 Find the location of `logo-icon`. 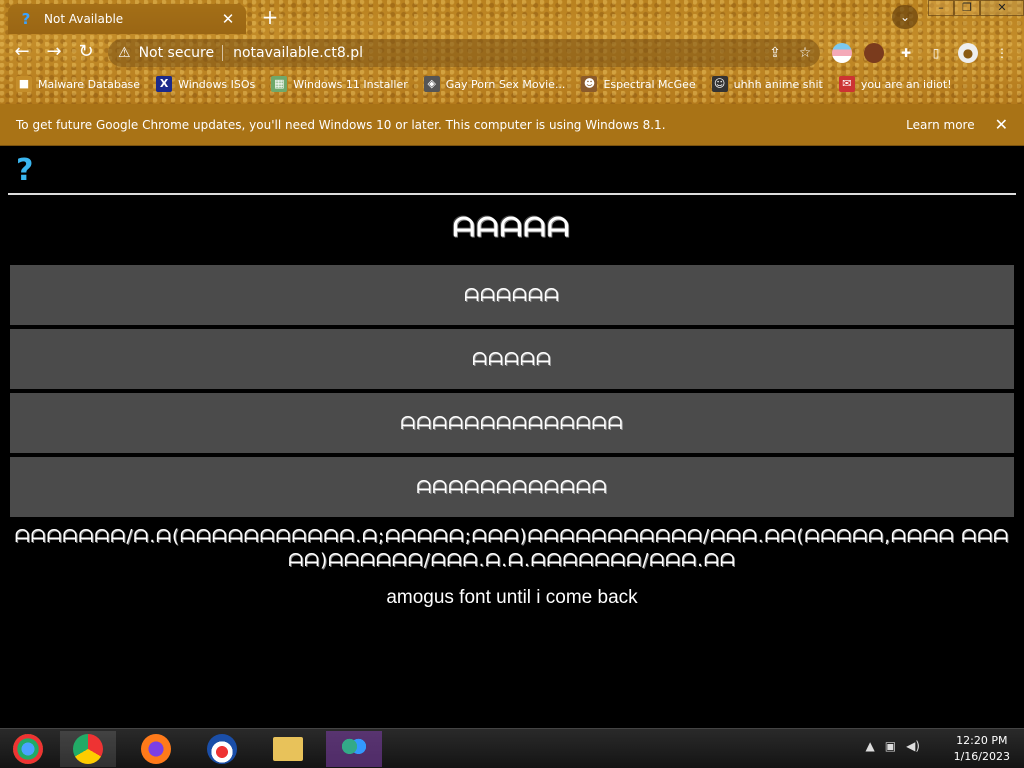

logo-icon is located at coordinates (222, 749).